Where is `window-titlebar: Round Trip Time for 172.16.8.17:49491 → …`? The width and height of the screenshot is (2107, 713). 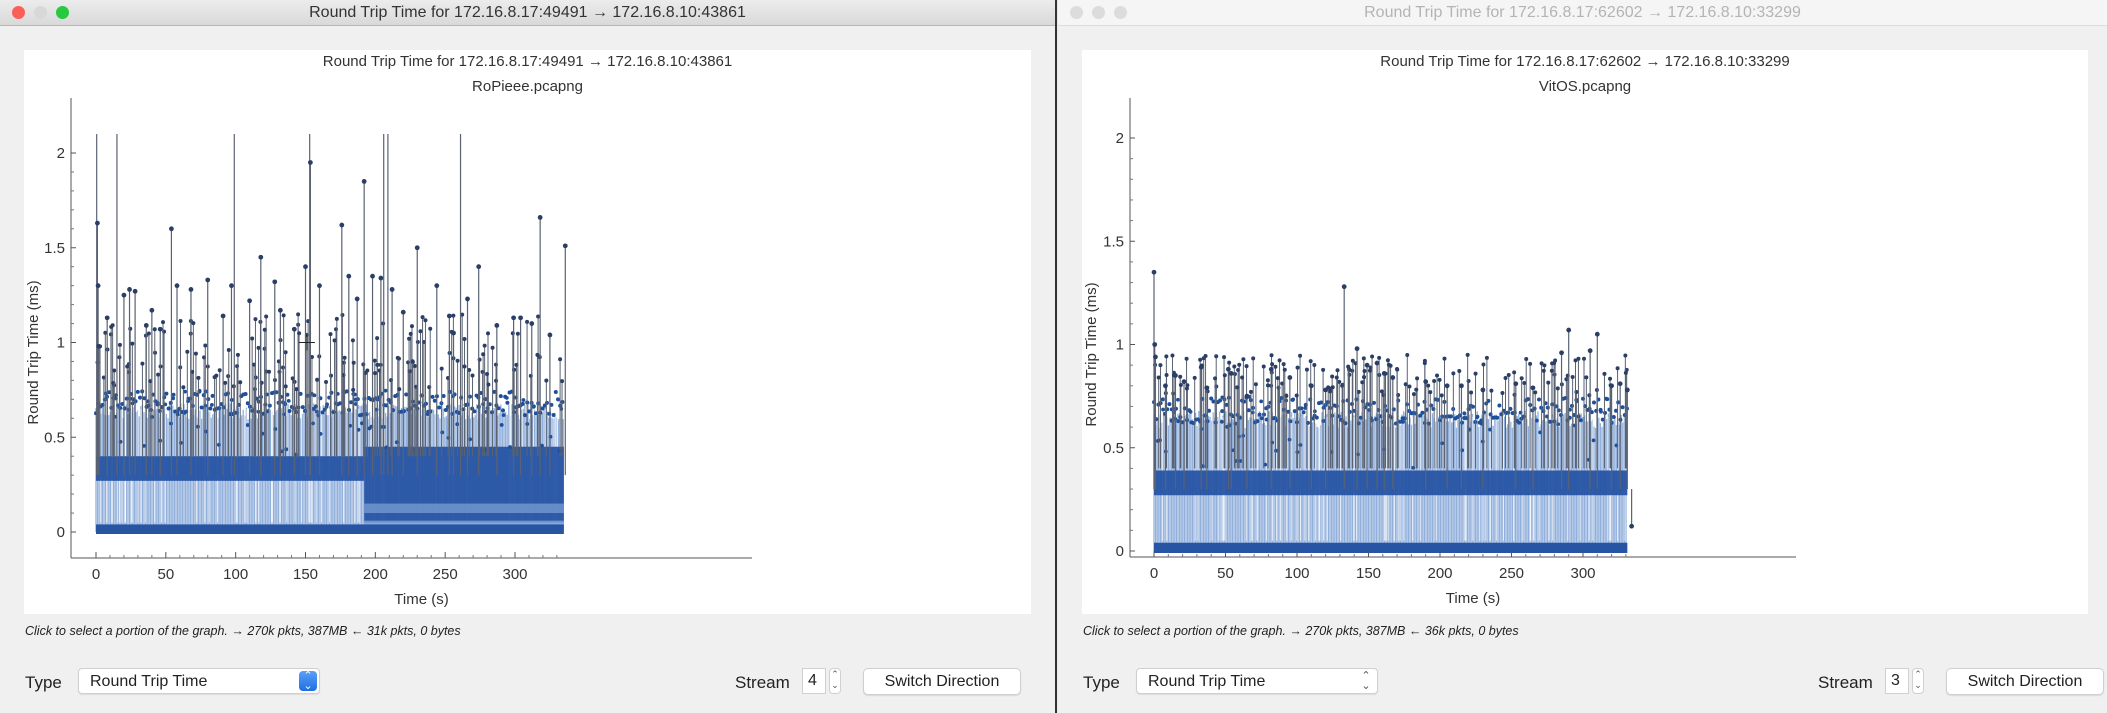
window-titlebar: Round Trip Time for 172.16.8.17:49491 → … is located at coordinates (527, 13).